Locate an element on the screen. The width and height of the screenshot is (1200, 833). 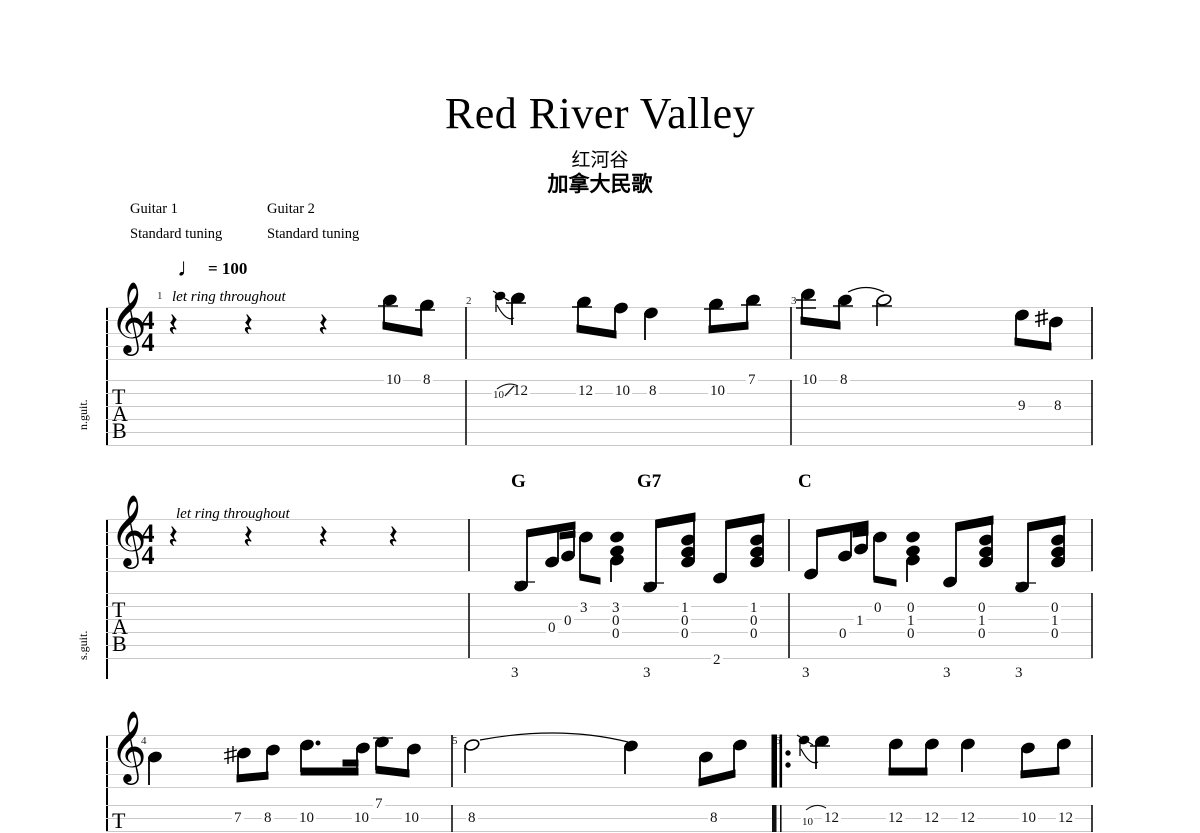
system2-notation-staff is located at coordinates (599, 545).